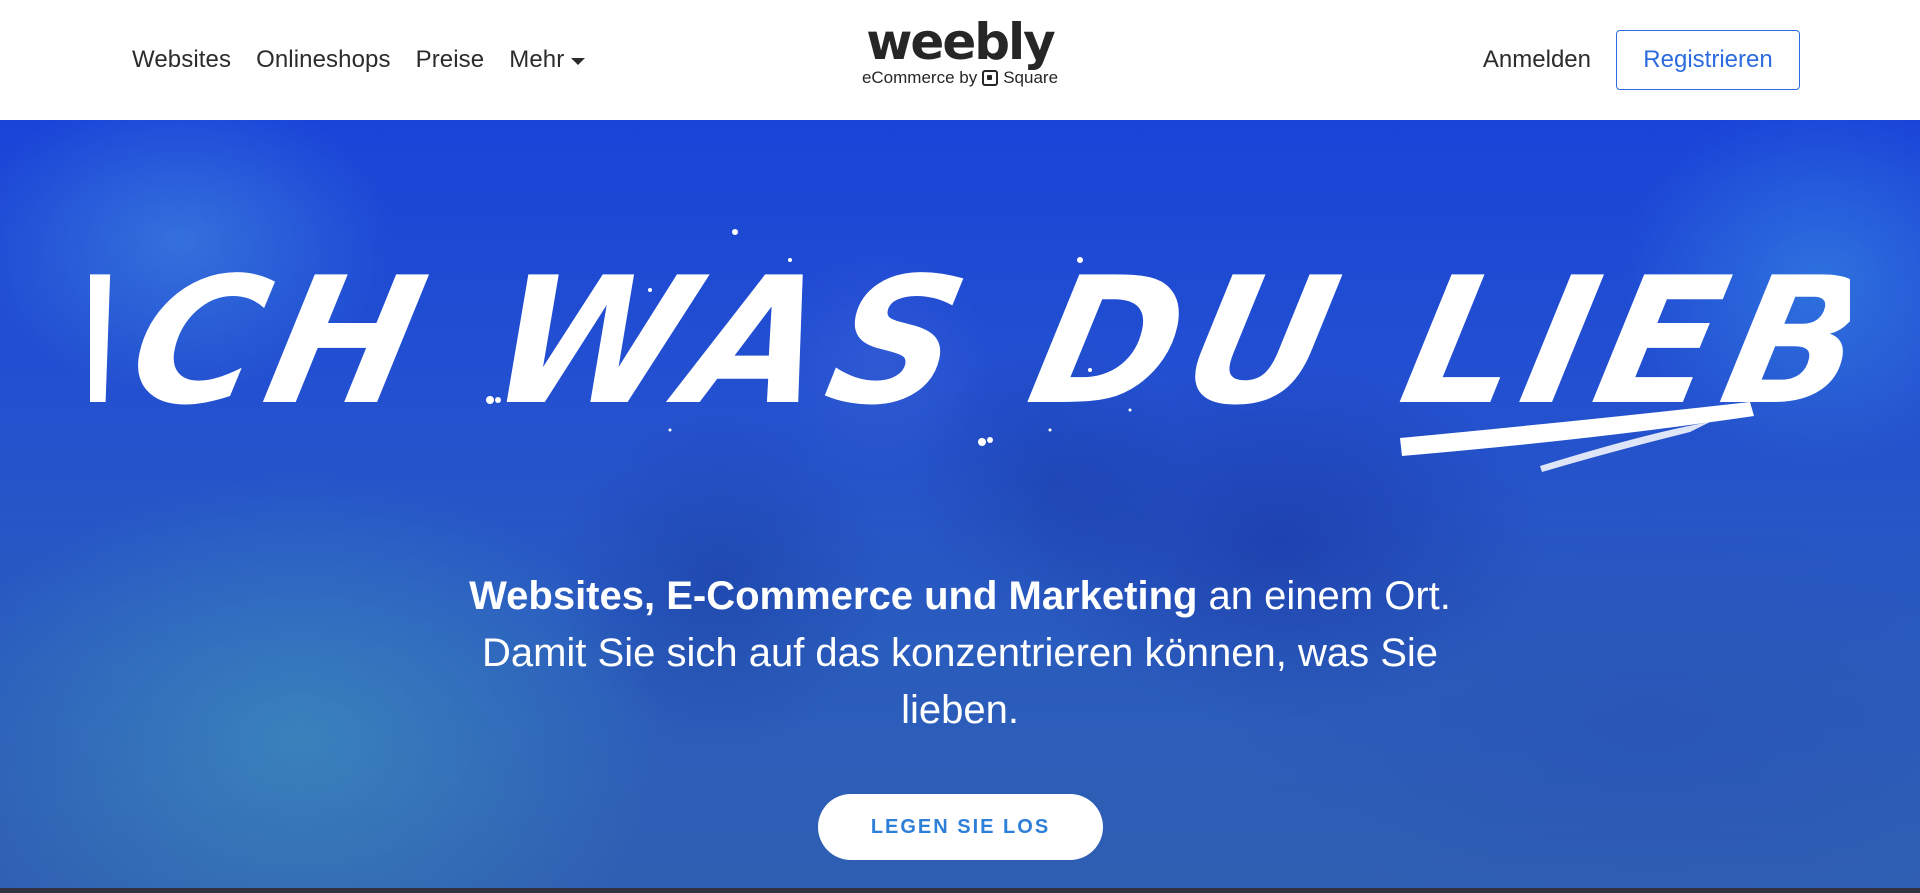 The width and height of the screenshot is (1920, 893). Describe the element at coordinates (181, 60) in the screenshot. I see `nav-websites: Websites` at that location.